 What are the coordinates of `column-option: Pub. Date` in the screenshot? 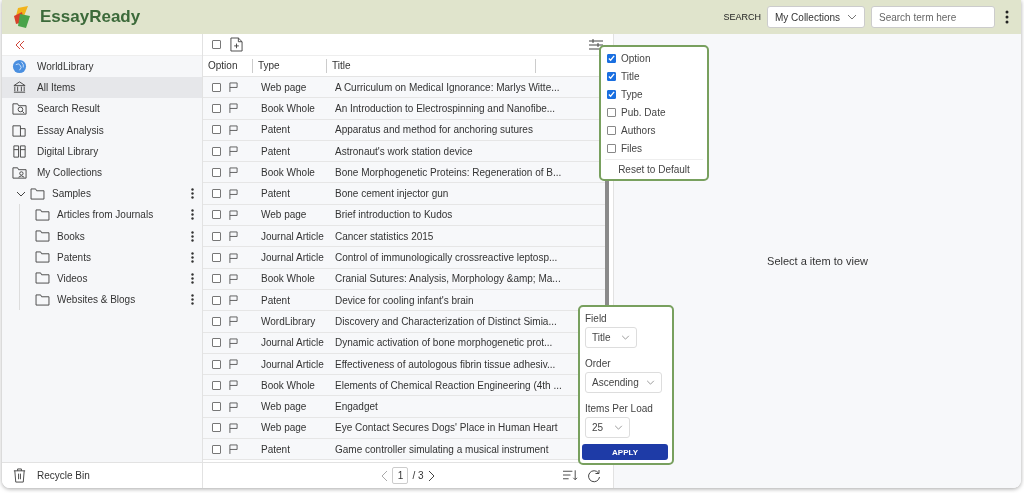 It's located at (654, 112).